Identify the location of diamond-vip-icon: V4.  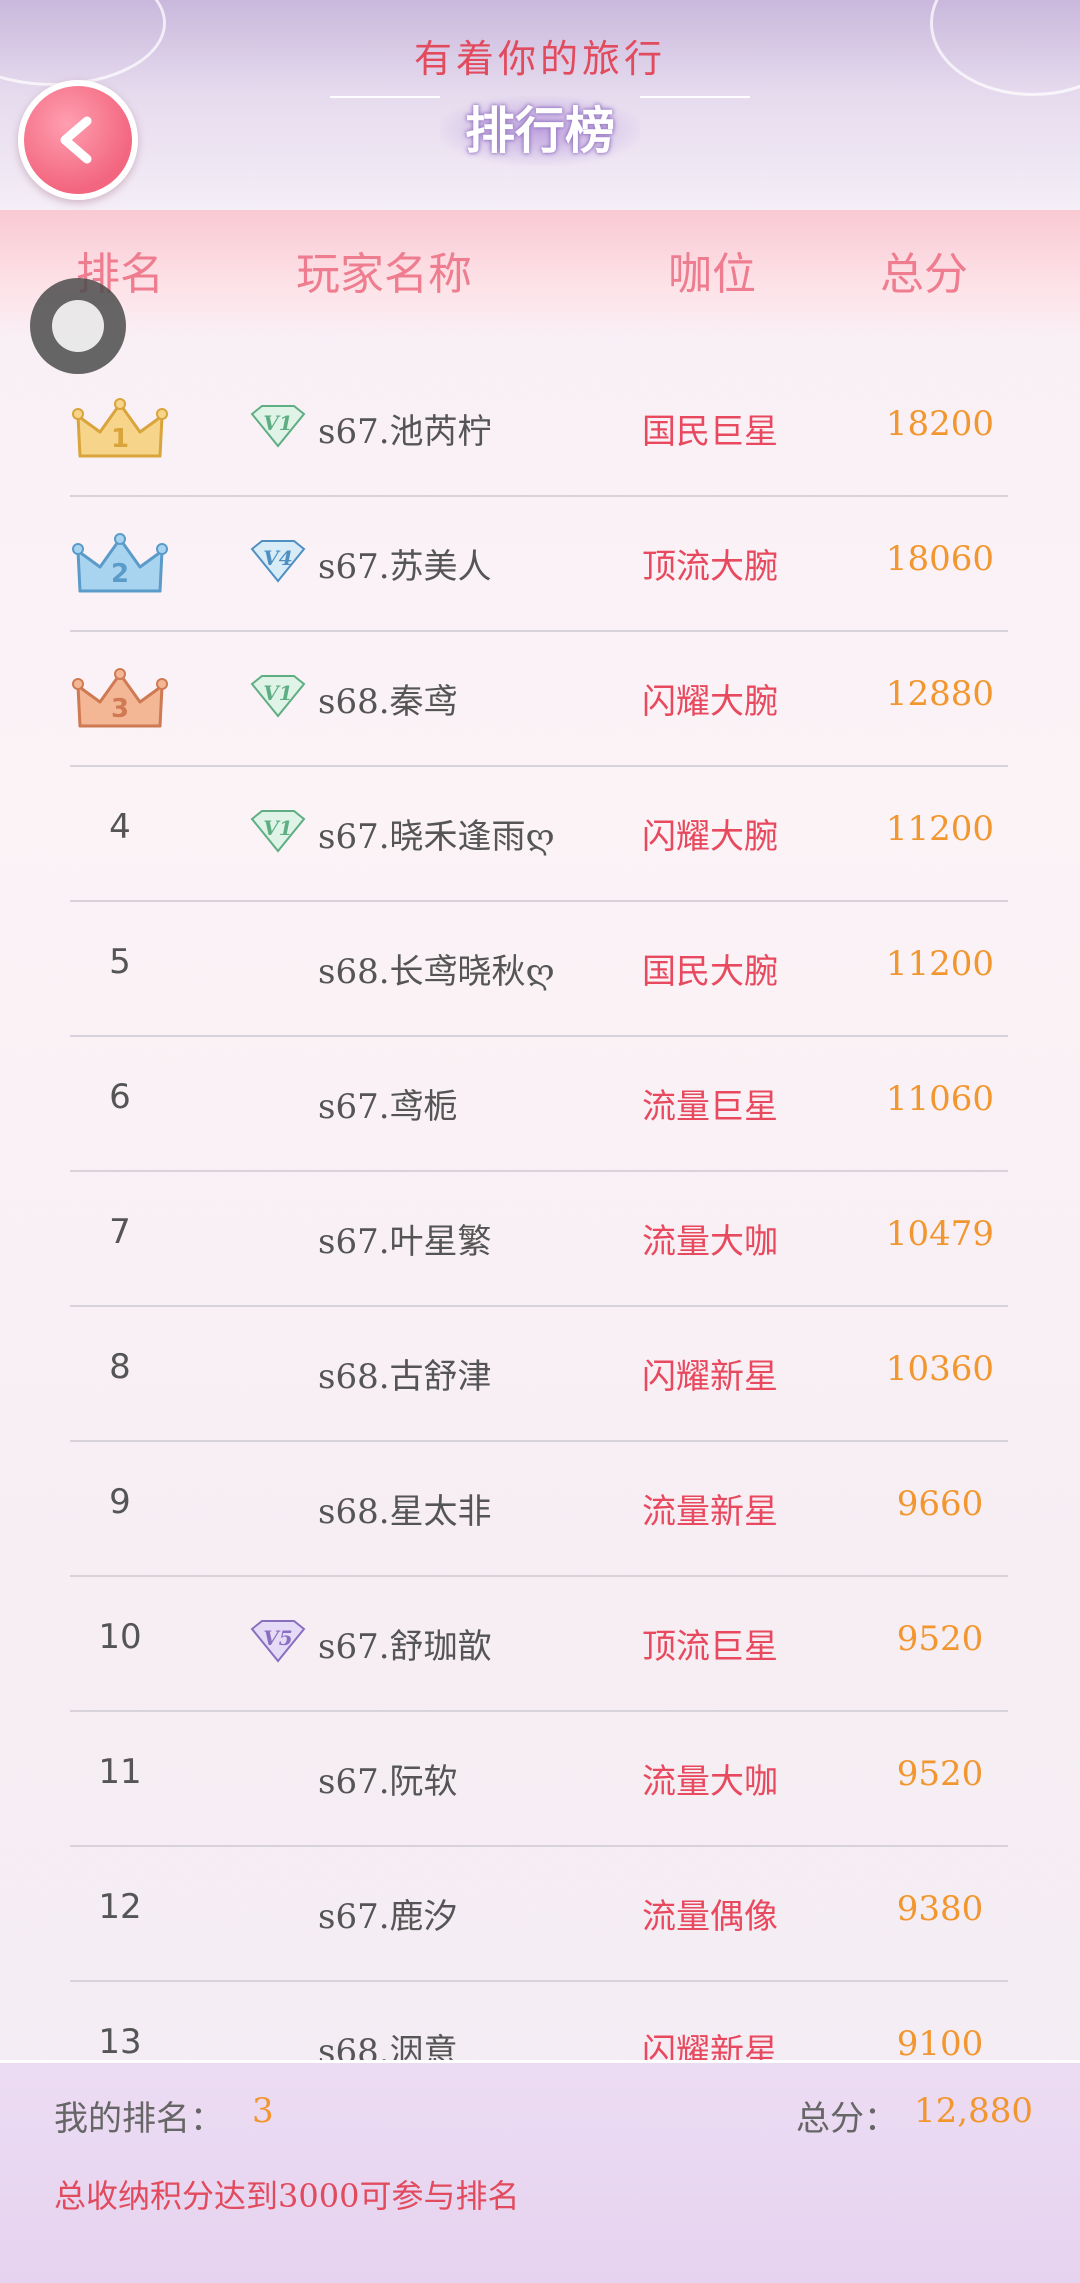
(278, 561).